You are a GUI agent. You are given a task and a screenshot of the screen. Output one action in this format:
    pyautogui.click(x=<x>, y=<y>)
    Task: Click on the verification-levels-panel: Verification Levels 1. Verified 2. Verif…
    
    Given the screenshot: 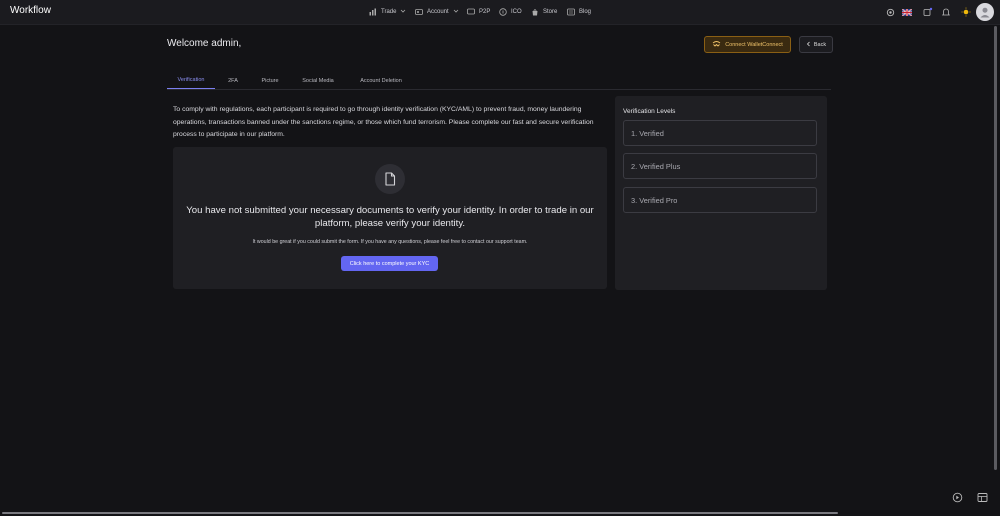 What is the action you would take?
    pyautogui.click(x=721, y=193)
    